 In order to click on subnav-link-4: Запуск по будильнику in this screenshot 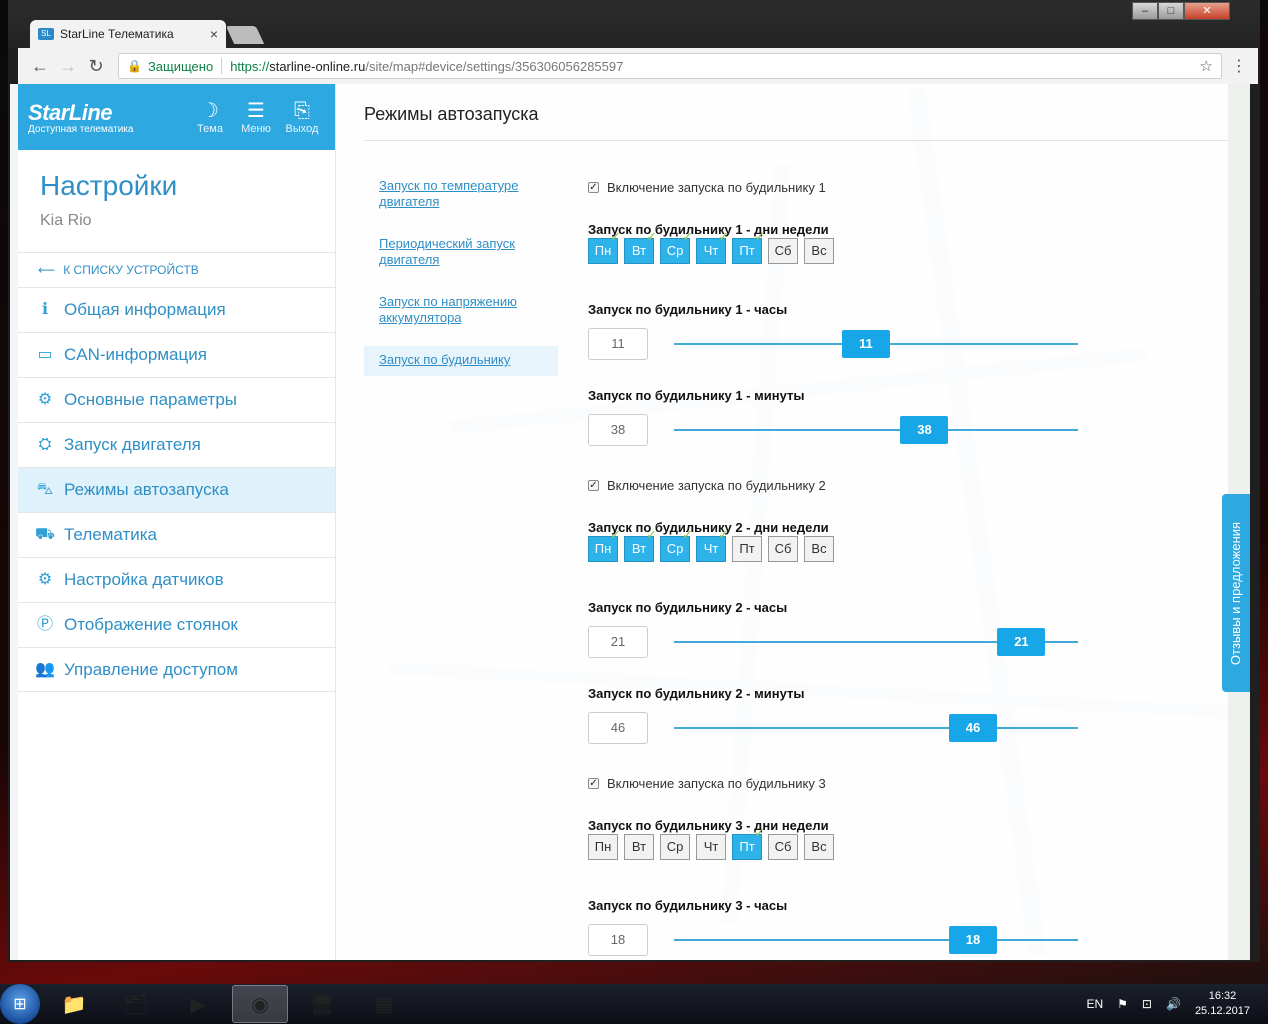, I will do `click(461, 361)`.